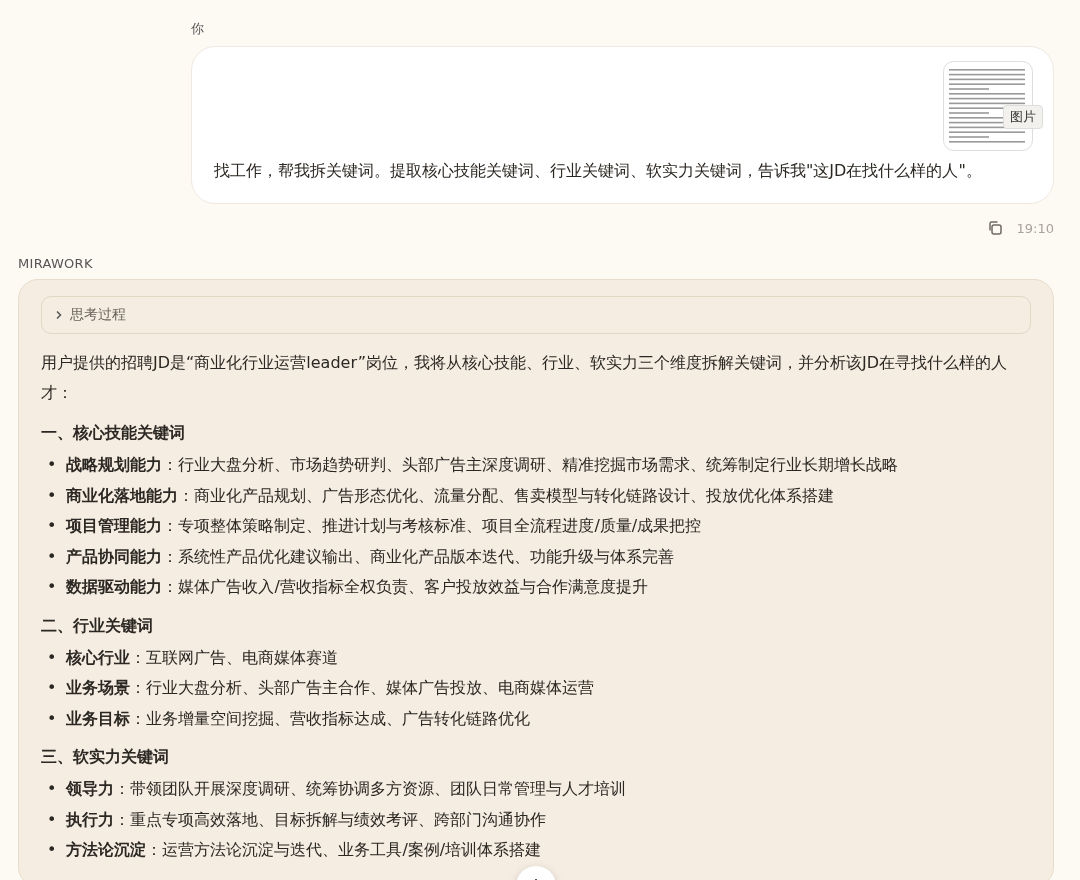  What do you see at coordinates (306, 819) in the screenshot?
I see `keyword-item: 执行力：重点专项高效落地、目标拆解与绩效考评、跨部门沟通协作` at bounding box center [306, 819].